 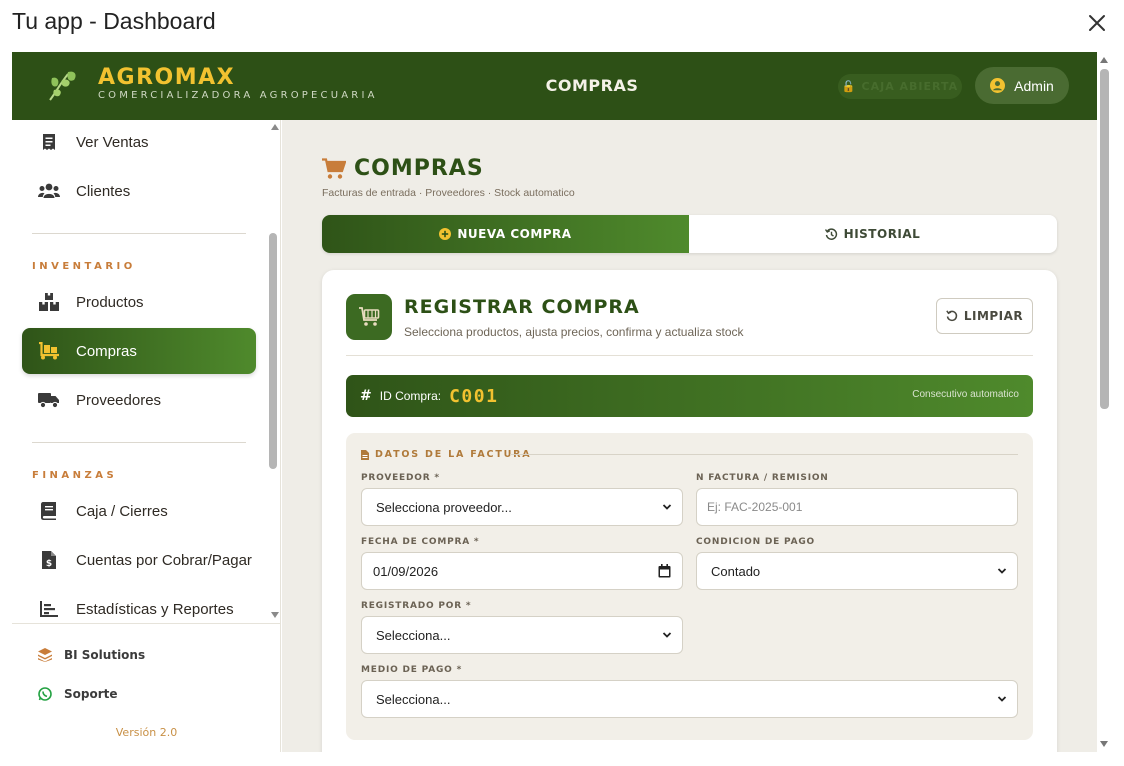 What do you see at coordinates (112, 142) in the screenshot?
I see `sidebar-item-label: Ver Ventas` at bounding box center [112, 142].